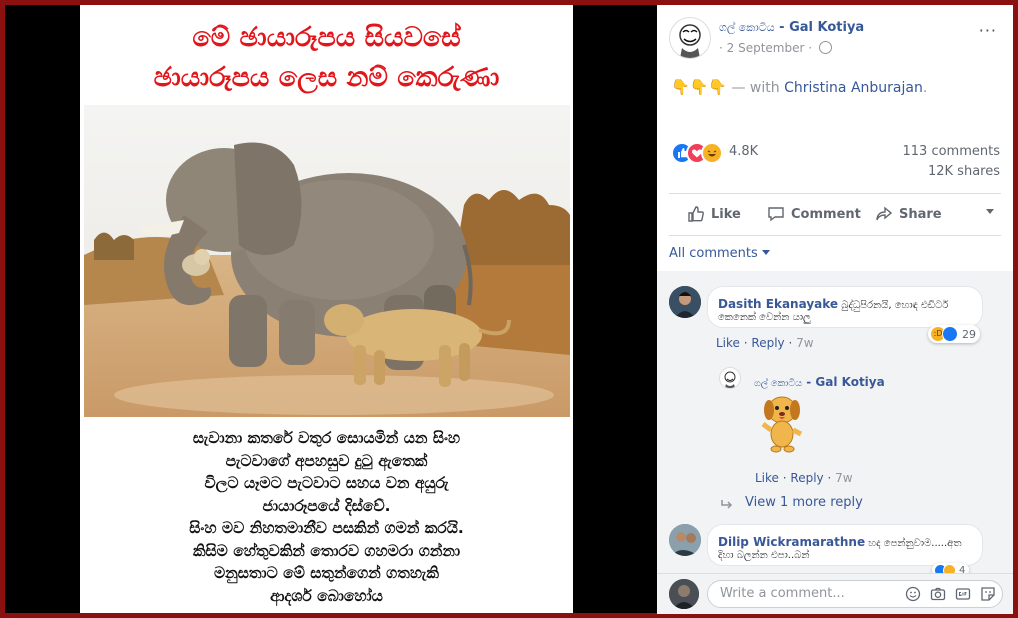  I want to click on reply-author-link: Gal Kotiya, so click(849, 382).